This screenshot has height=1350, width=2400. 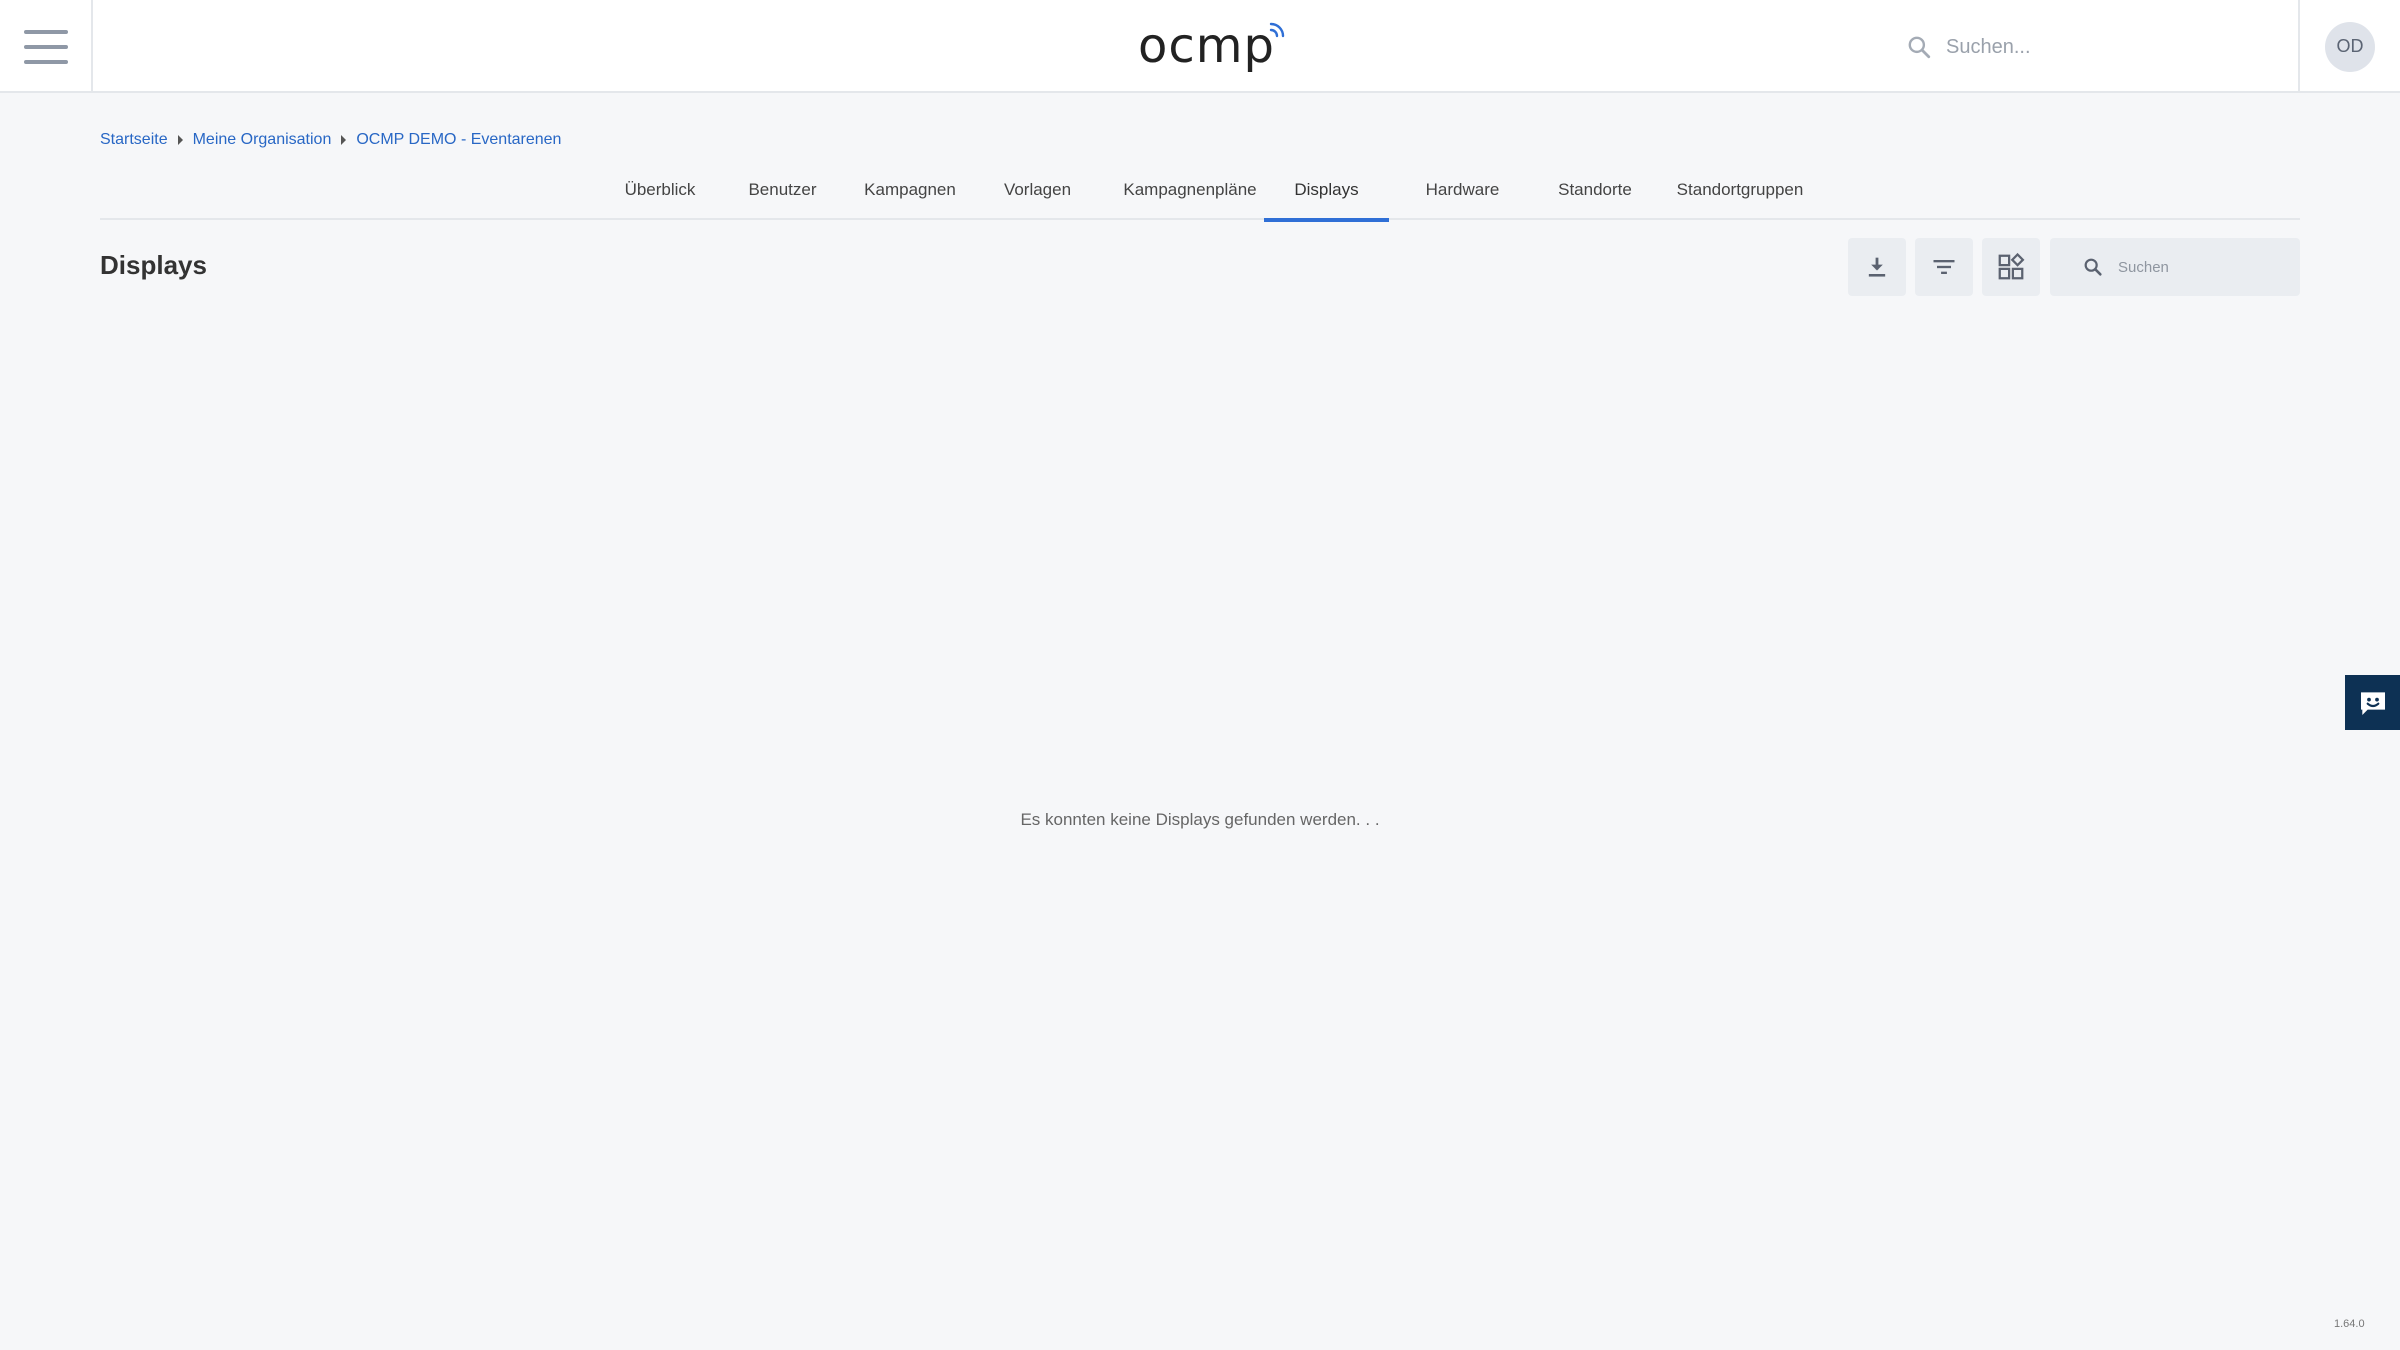 I want to click on grid-view-icon, so click(x=2011, y=266).